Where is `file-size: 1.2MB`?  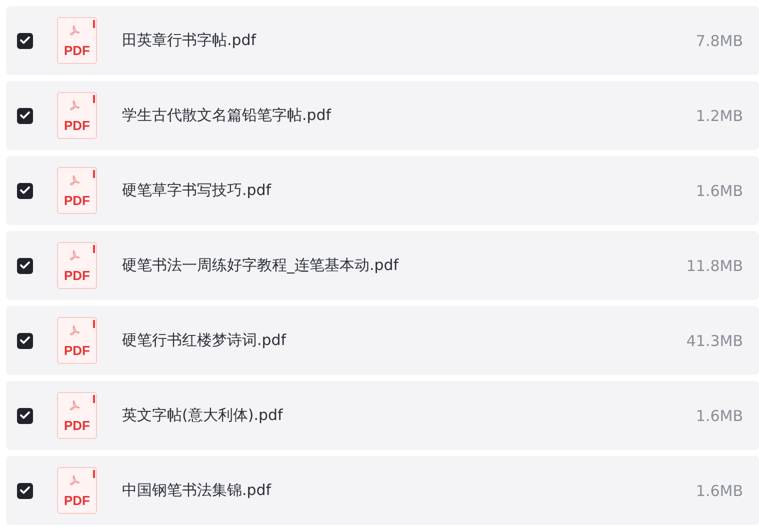 file-size: 1.2MB is located at coordinates (719, 115).